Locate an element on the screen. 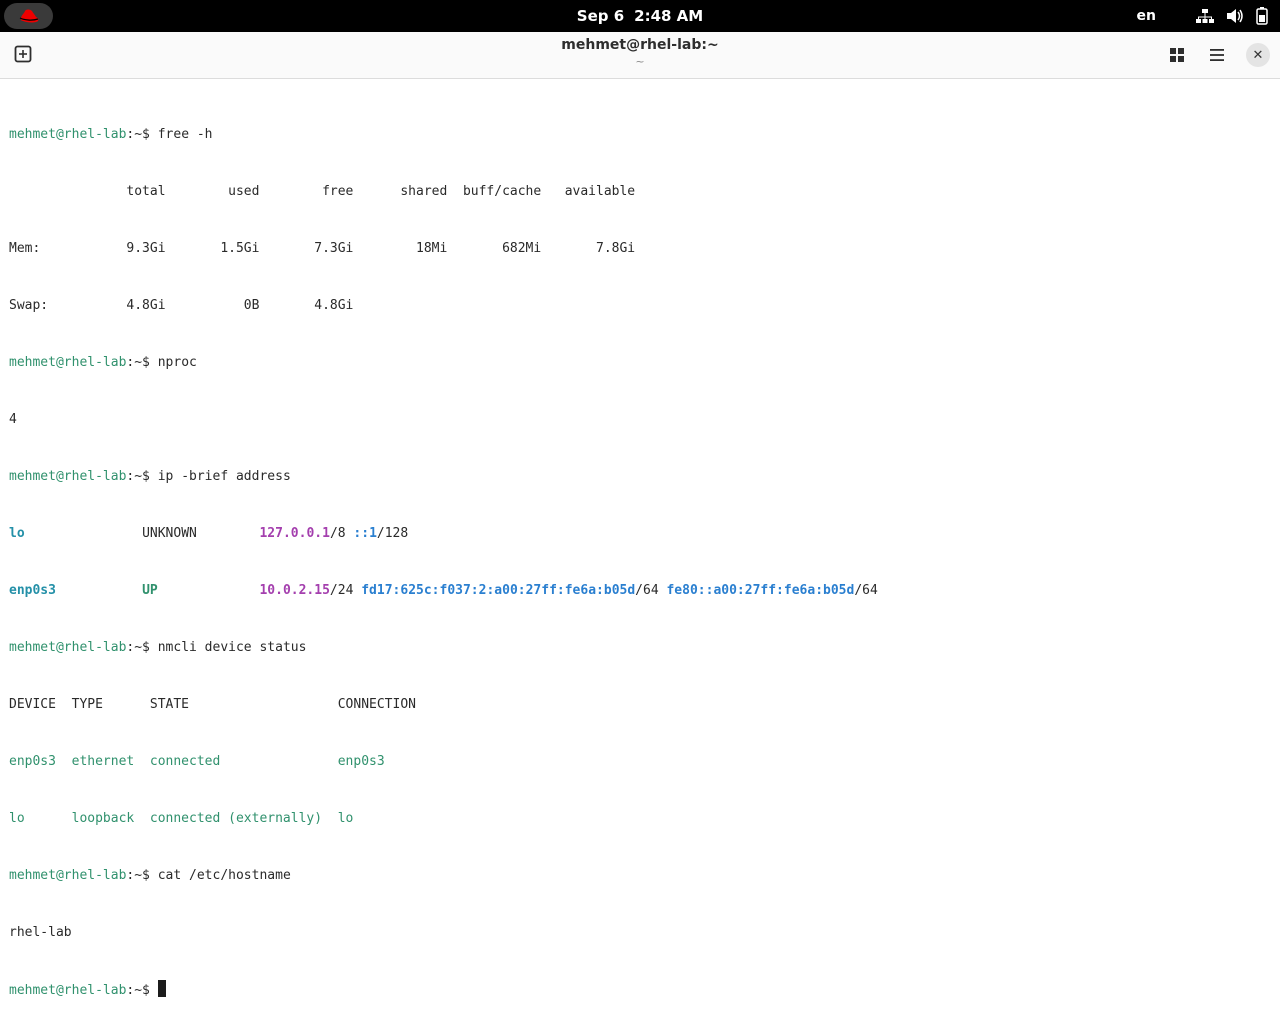 Image resolution: width=1280 pixels, height=1018 pixels. terminal-line: 4 is located at coordinates (13, 419).